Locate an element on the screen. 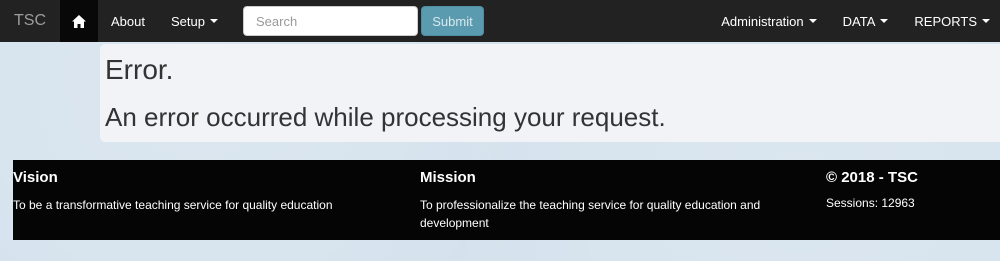 The image size is (1000, 261). nav-reports-label: REPORTS is located at coordinates (945, 21).